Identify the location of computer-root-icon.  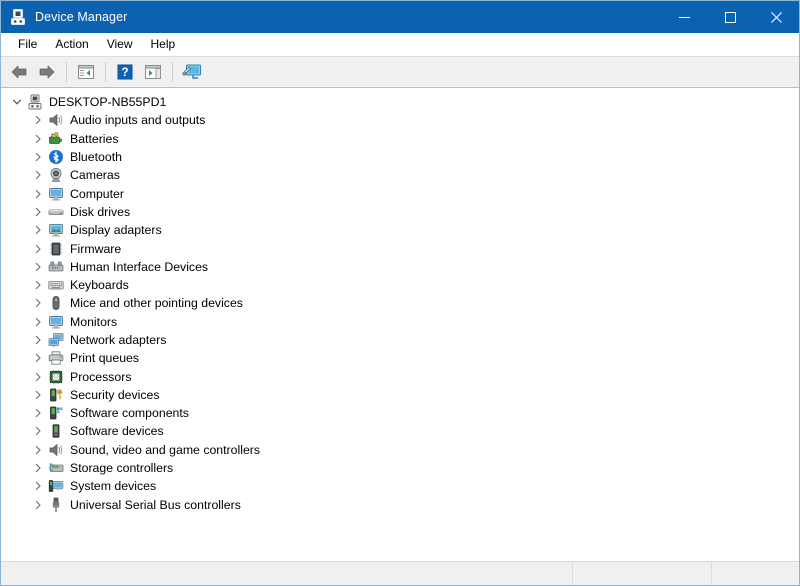
(35, 102).